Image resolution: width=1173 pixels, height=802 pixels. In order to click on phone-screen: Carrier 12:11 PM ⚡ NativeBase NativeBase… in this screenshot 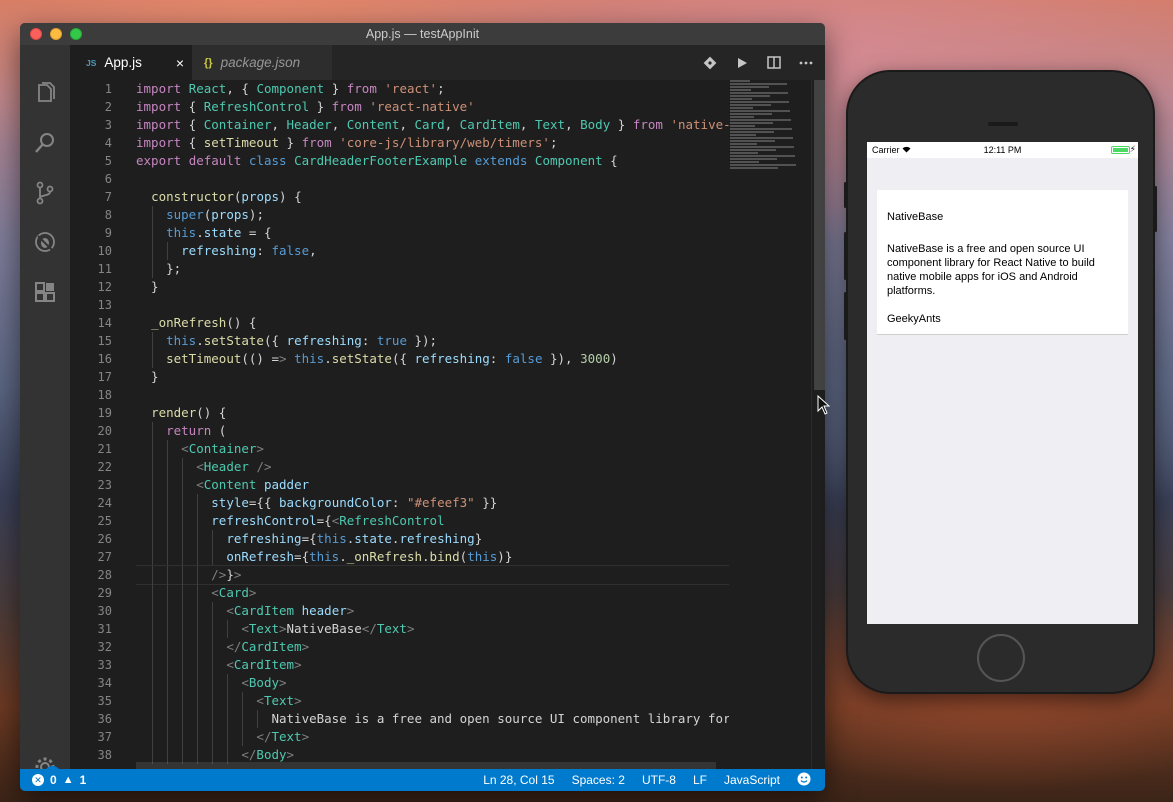, I will do `click(1002, 383)`.